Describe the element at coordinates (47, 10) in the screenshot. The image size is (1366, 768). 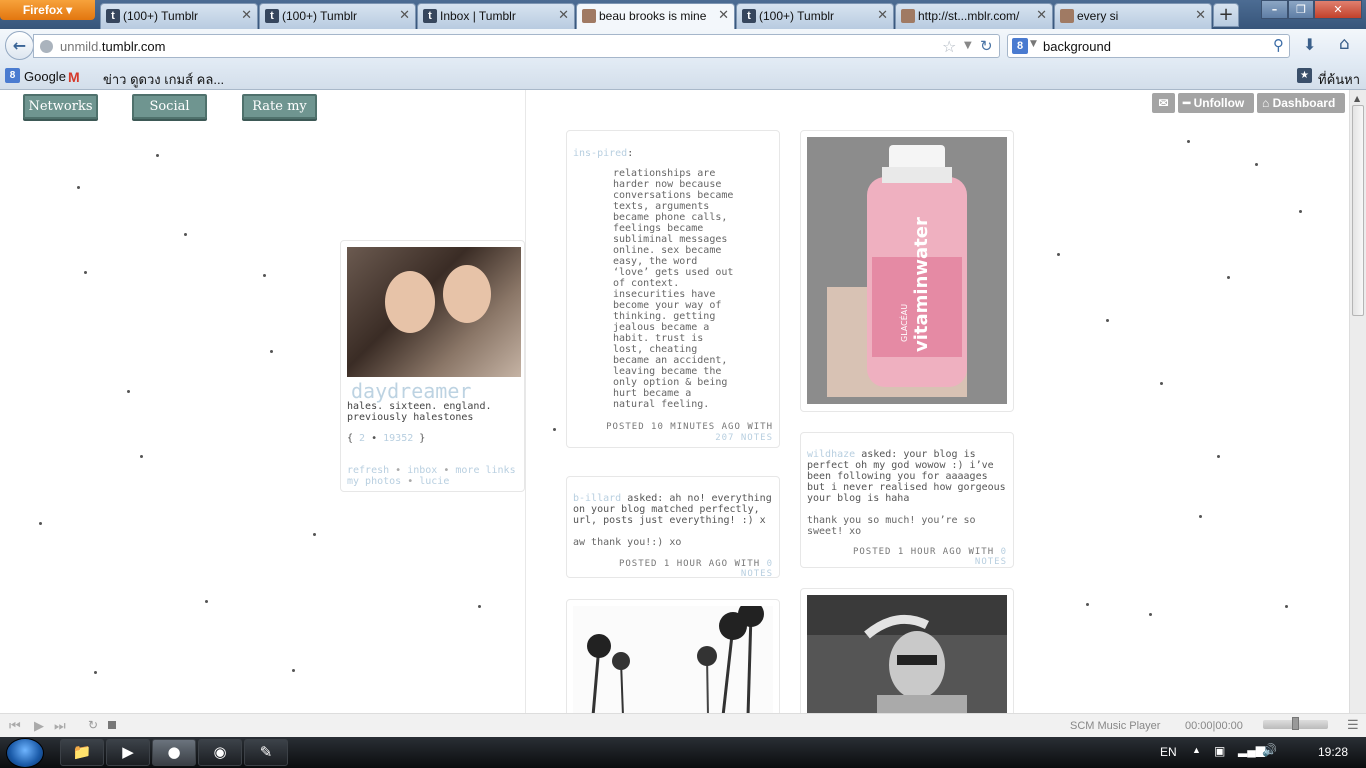
I see `firefox-menu-button: Firefox ▾` at that location.